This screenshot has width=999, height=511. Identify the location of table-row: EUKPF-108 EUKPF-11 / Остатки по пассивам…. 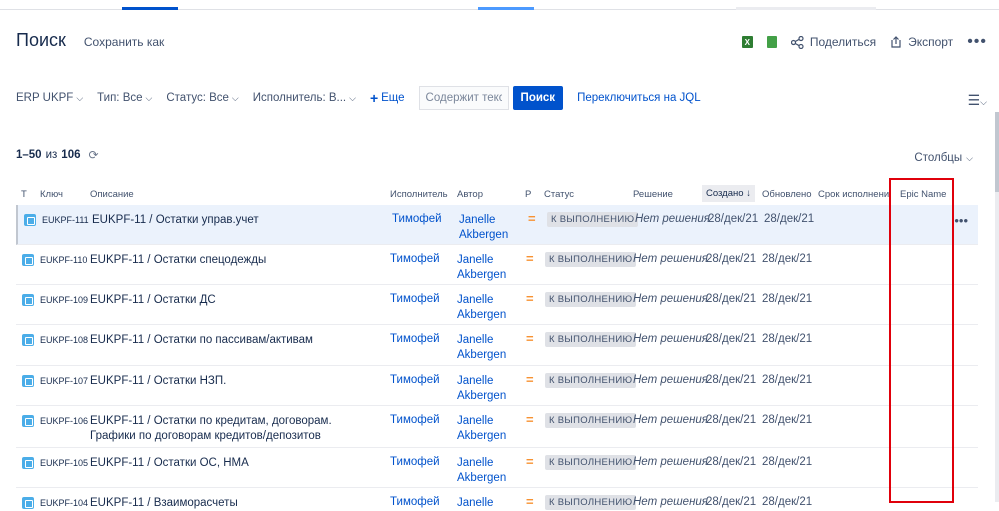
(497, 345).